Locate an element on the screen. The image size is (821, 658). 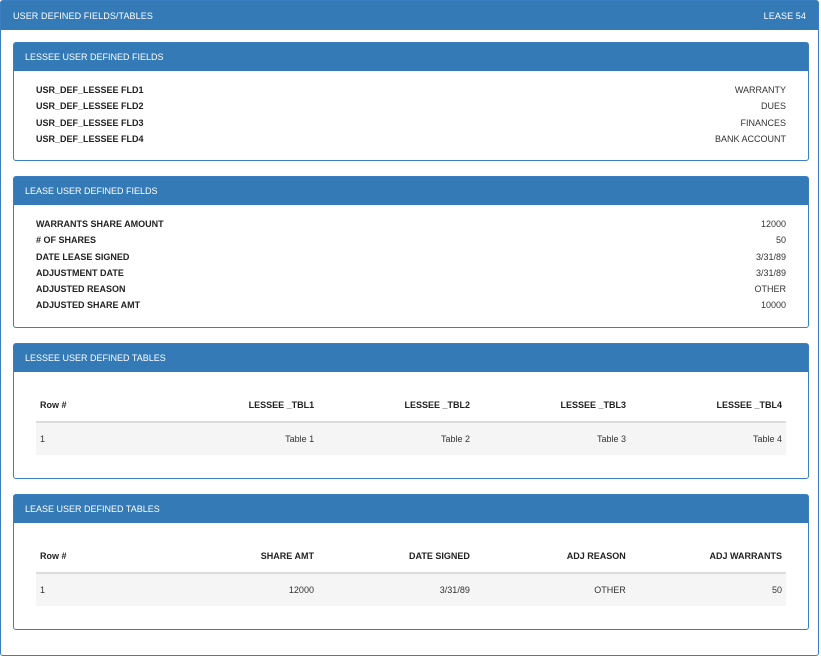
table-cell: OTHER is located at coordinates (551, 589).